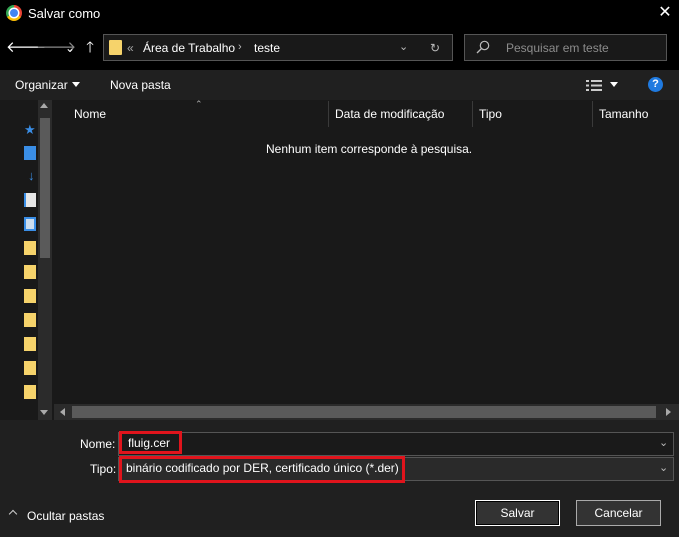 Image resolution: width=679 pixels, height=537 pixels. I want to click on new-folder-button: Nova pasta, so click(140, 85).